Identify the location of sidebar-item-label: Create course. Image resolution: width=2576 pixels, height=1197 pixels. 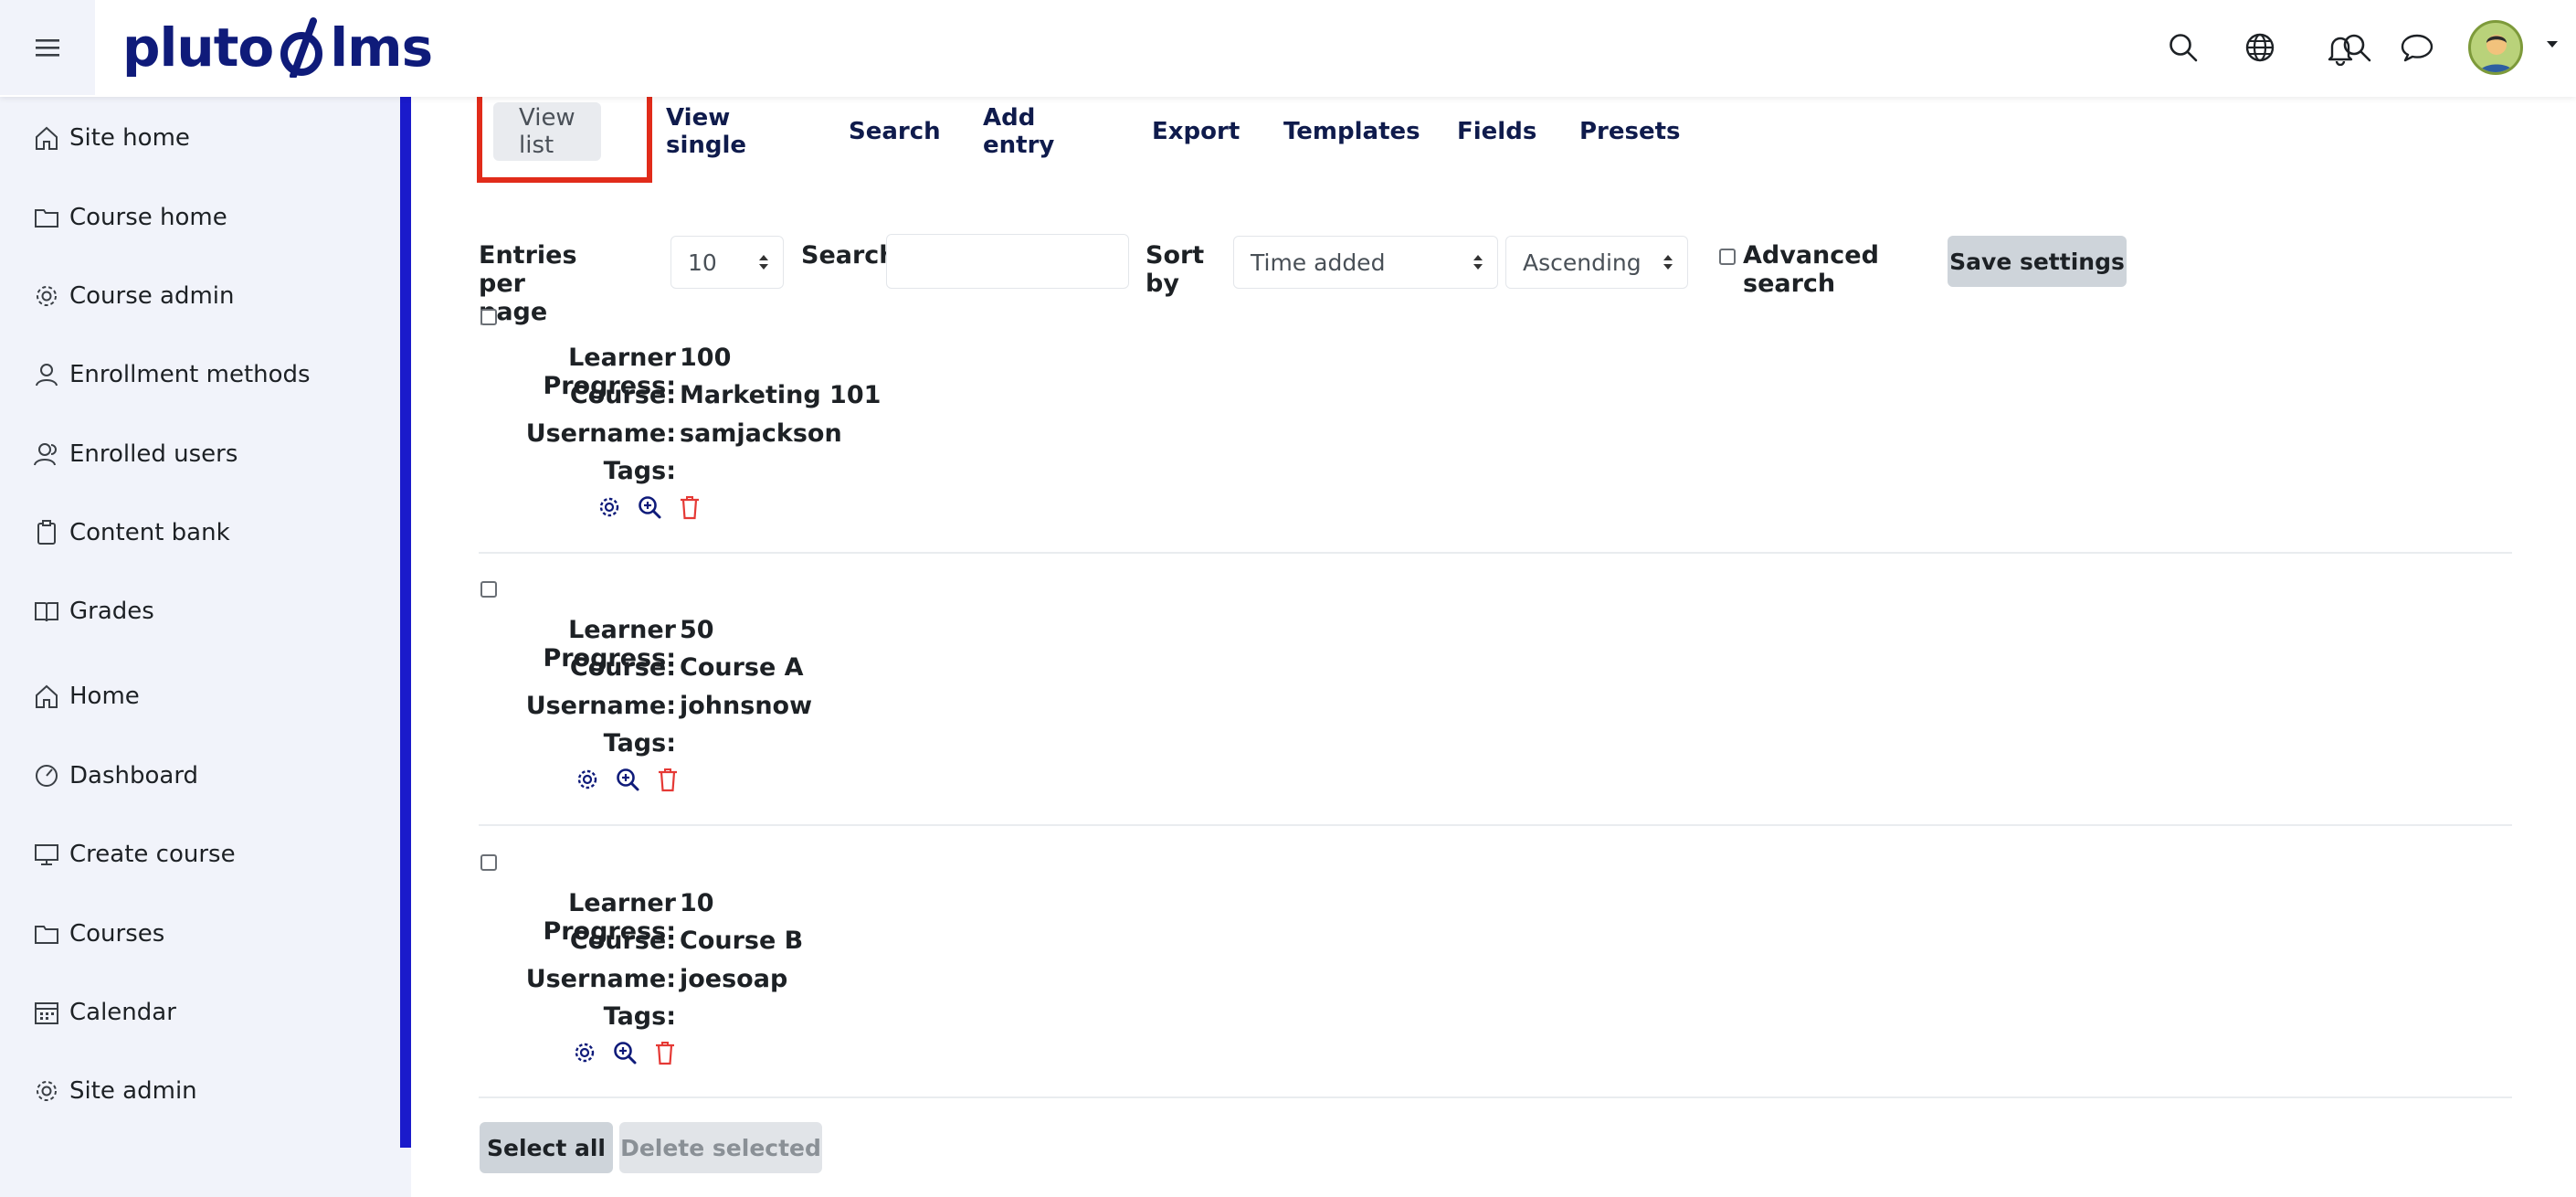
(152, 854).